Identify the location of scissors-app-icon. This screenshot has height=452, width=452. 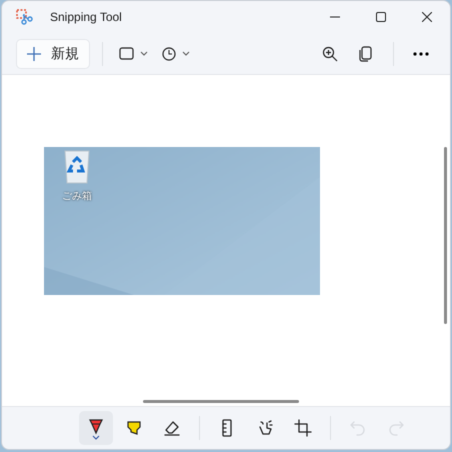
(25, 17).